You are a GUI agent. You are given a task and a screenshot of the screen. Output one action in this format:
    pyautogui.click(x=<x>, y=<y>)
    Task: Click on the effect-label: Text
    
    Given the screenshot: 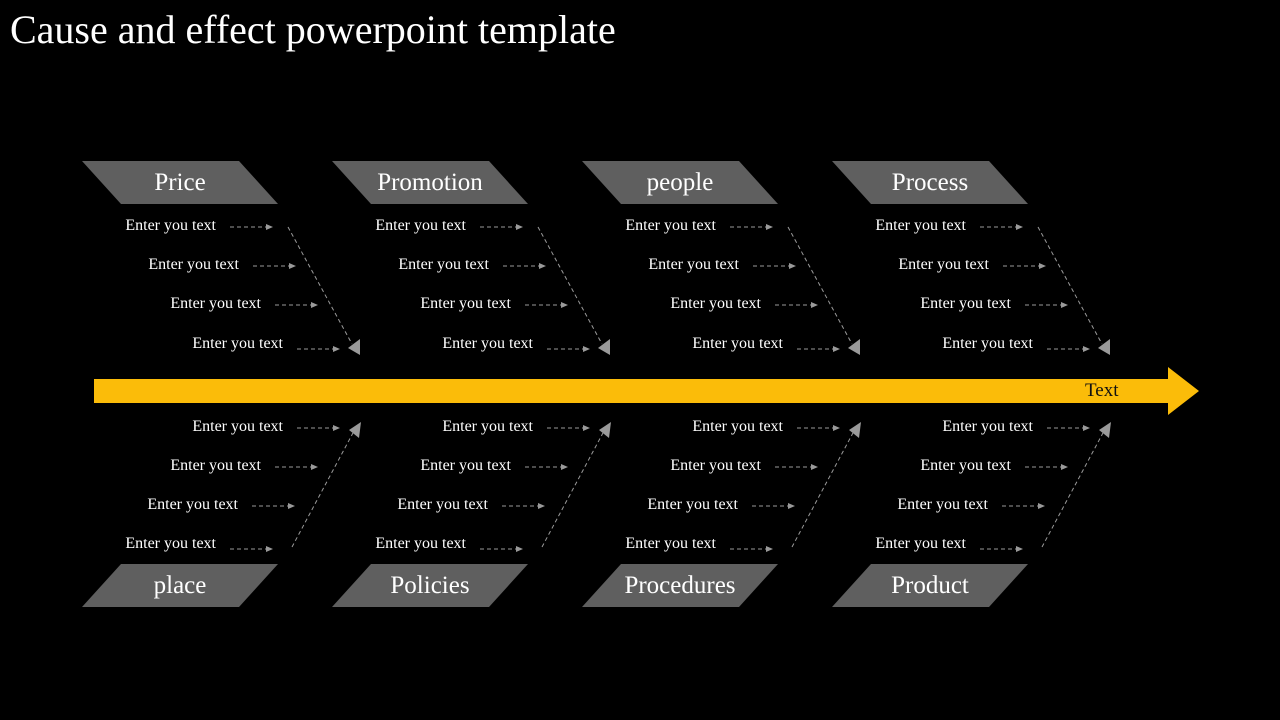 What is the action you would take?
    pyautogui.click(x=1102, y=390)
    